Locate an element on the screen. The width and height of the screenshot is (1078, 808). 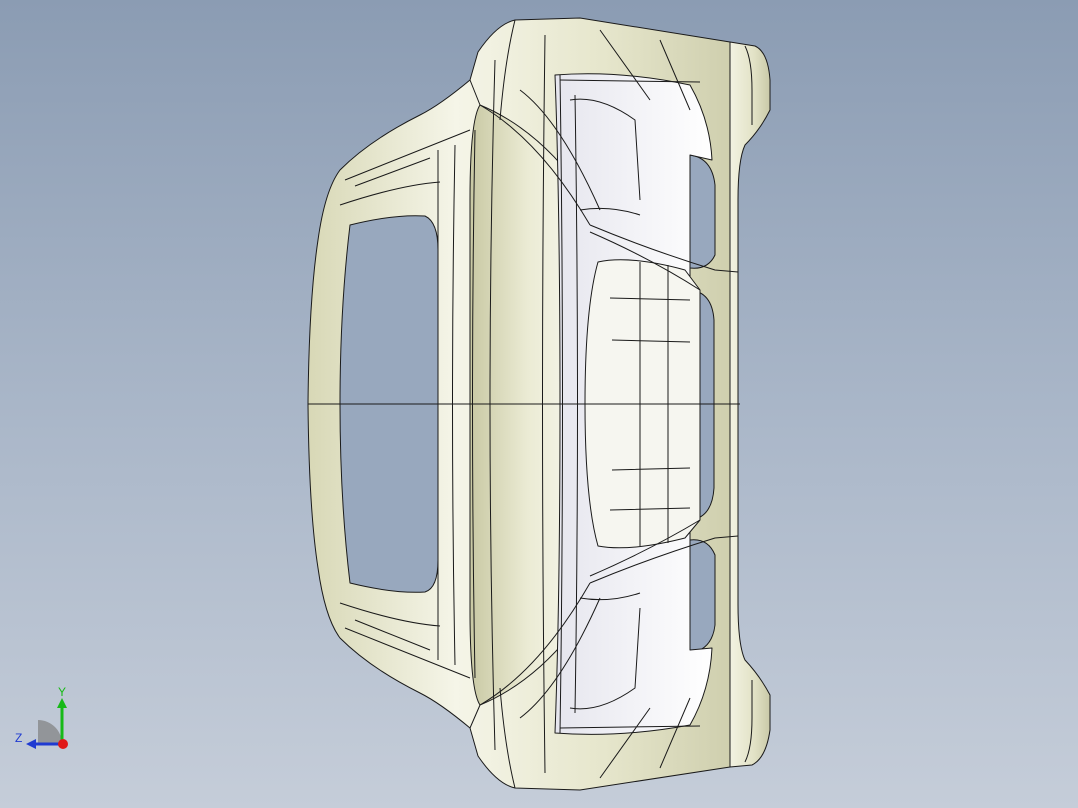
rear-window-upper is located at coordinates (702, 211).